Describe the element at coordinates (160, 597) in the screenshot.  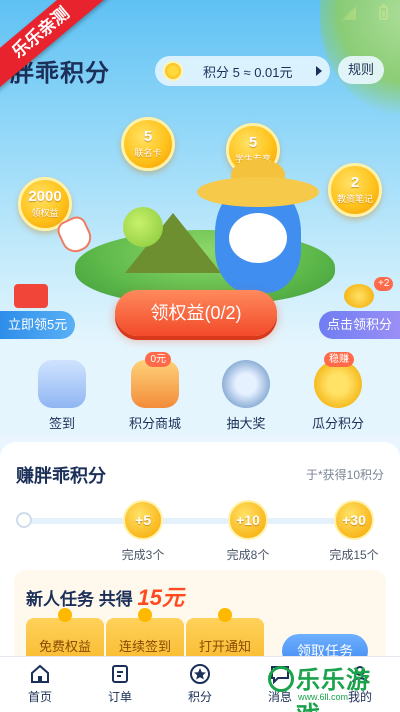
I see `newbie-amount: 15元` at that location.